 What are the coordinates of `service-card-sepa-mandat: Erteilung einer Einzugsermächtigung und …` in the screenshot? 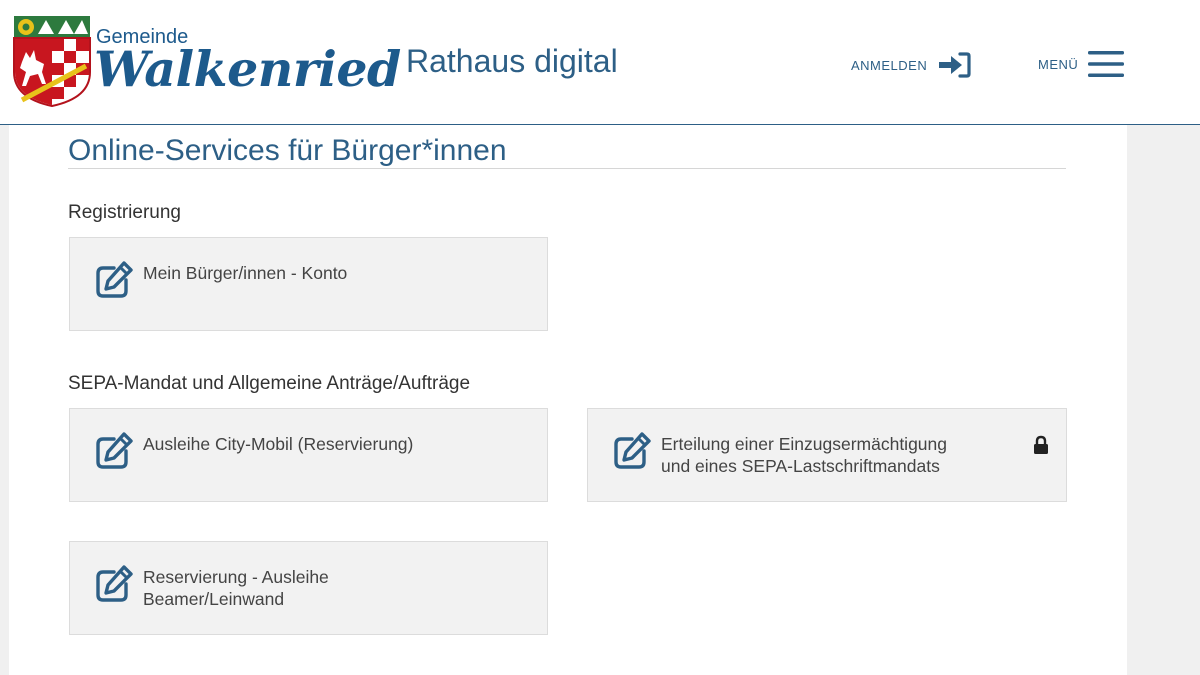 It's located at (827, 455).